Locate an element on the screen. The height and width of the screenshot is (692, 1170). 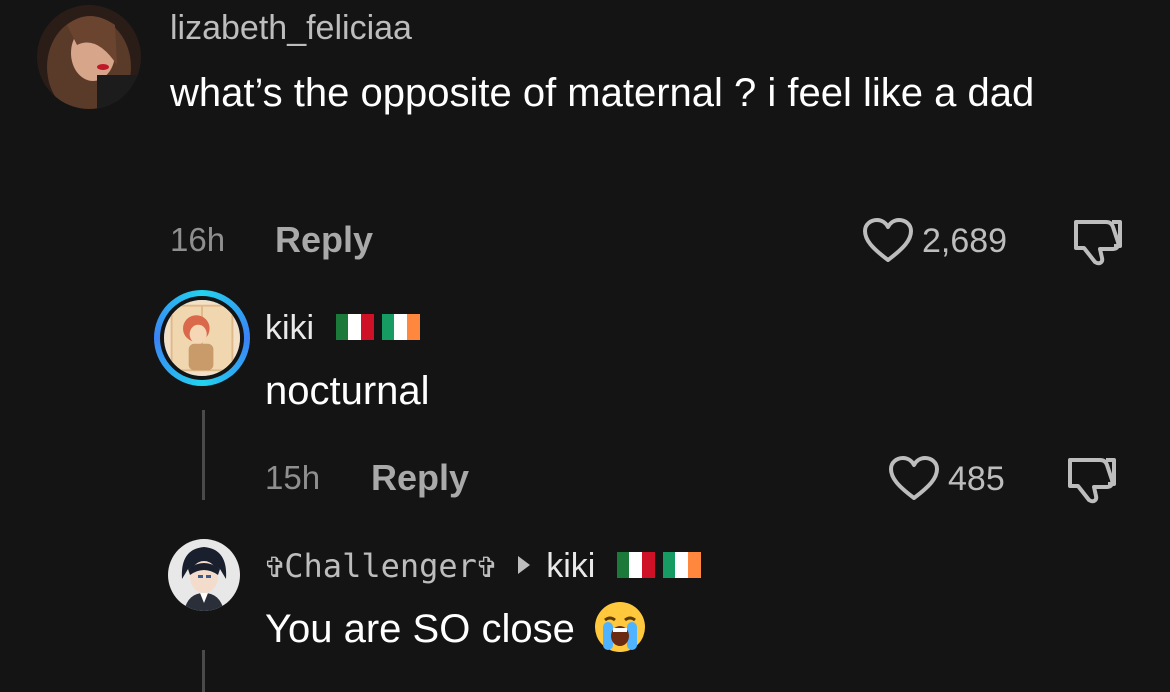
like-count: 485 is located at coordinates (976, 479).